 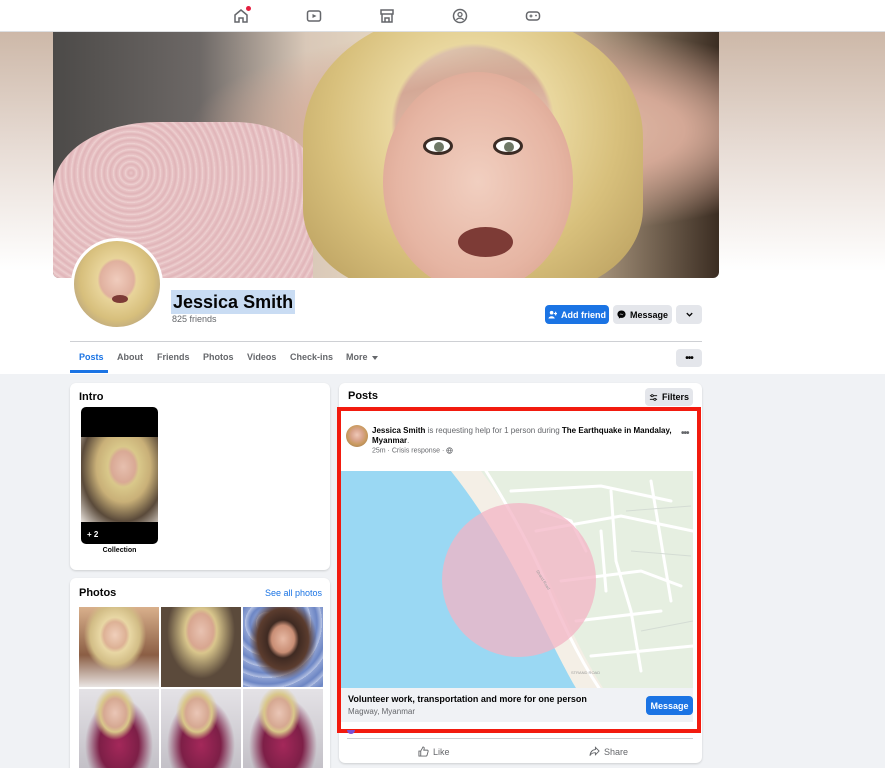 I want to click on tab-check-ins: Check-ins, so click(x=311, y=357).